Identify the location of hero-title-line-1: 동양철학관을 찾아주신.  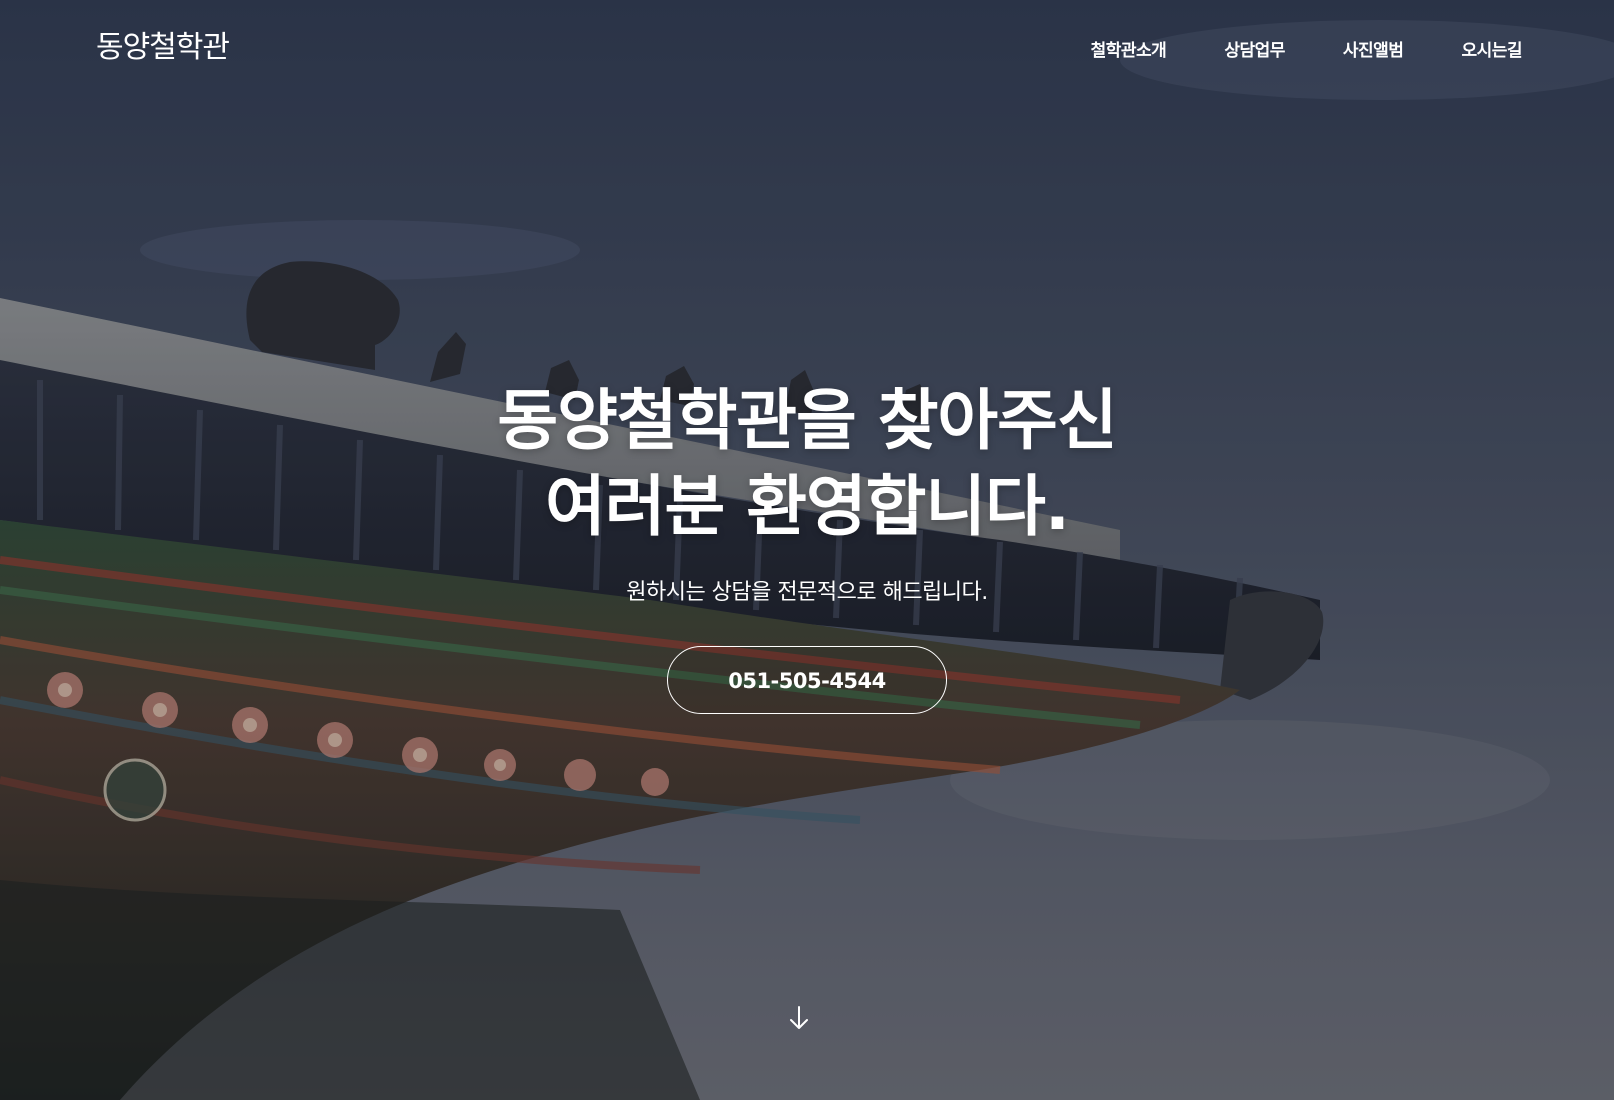
(807, 420).